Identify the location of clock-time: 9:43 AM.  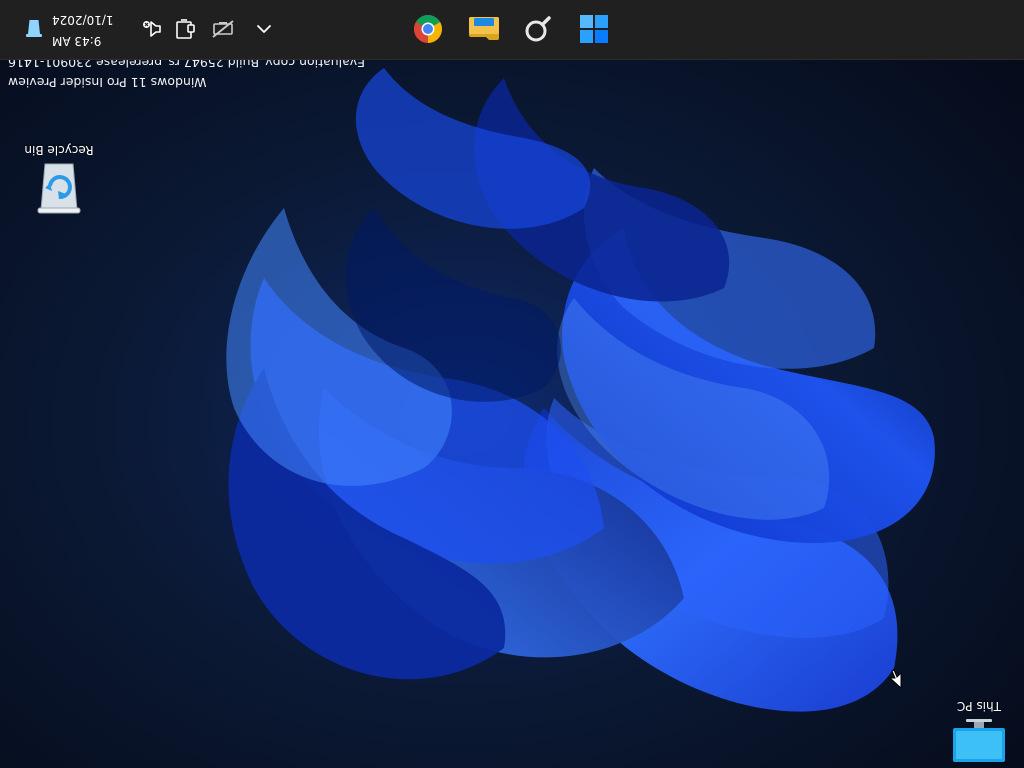
(77, 41).